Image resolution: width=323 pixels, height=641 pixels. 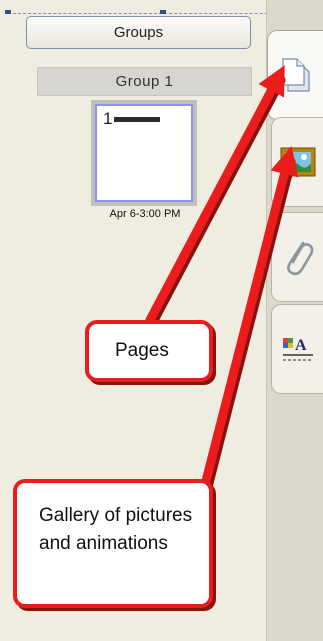 I want to click on page-thumbnail-canvas: 1, so click(x=144, y=153).